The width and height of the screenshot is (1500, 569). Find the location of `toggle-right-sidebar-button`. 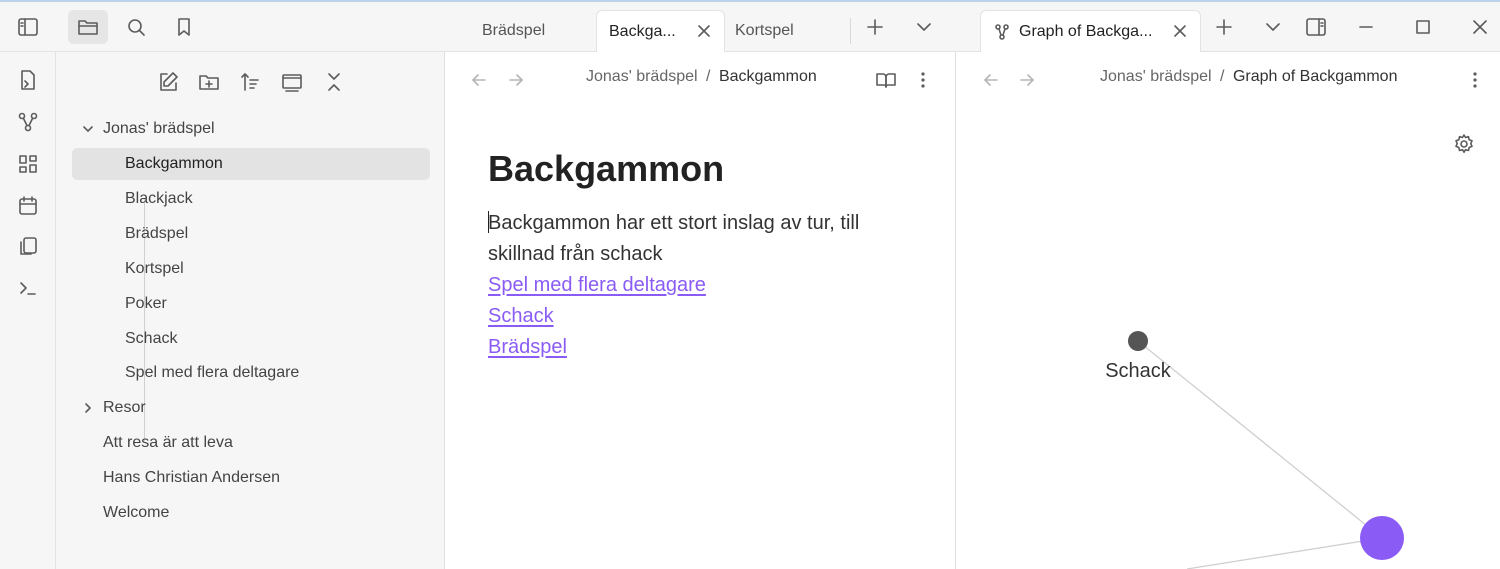

toggle-right-sidebar-button is located at coordinates (1316, 27).